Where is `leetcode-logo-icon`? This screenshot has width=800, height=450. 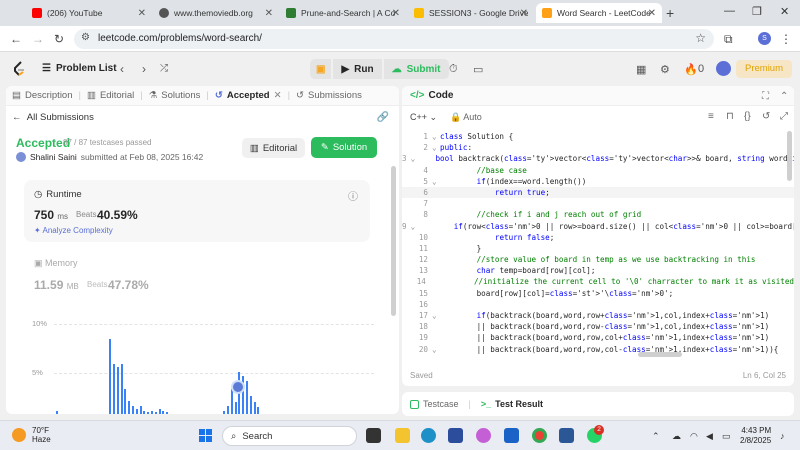
leetcode-logo-icon is located at coordinates (19, 69).